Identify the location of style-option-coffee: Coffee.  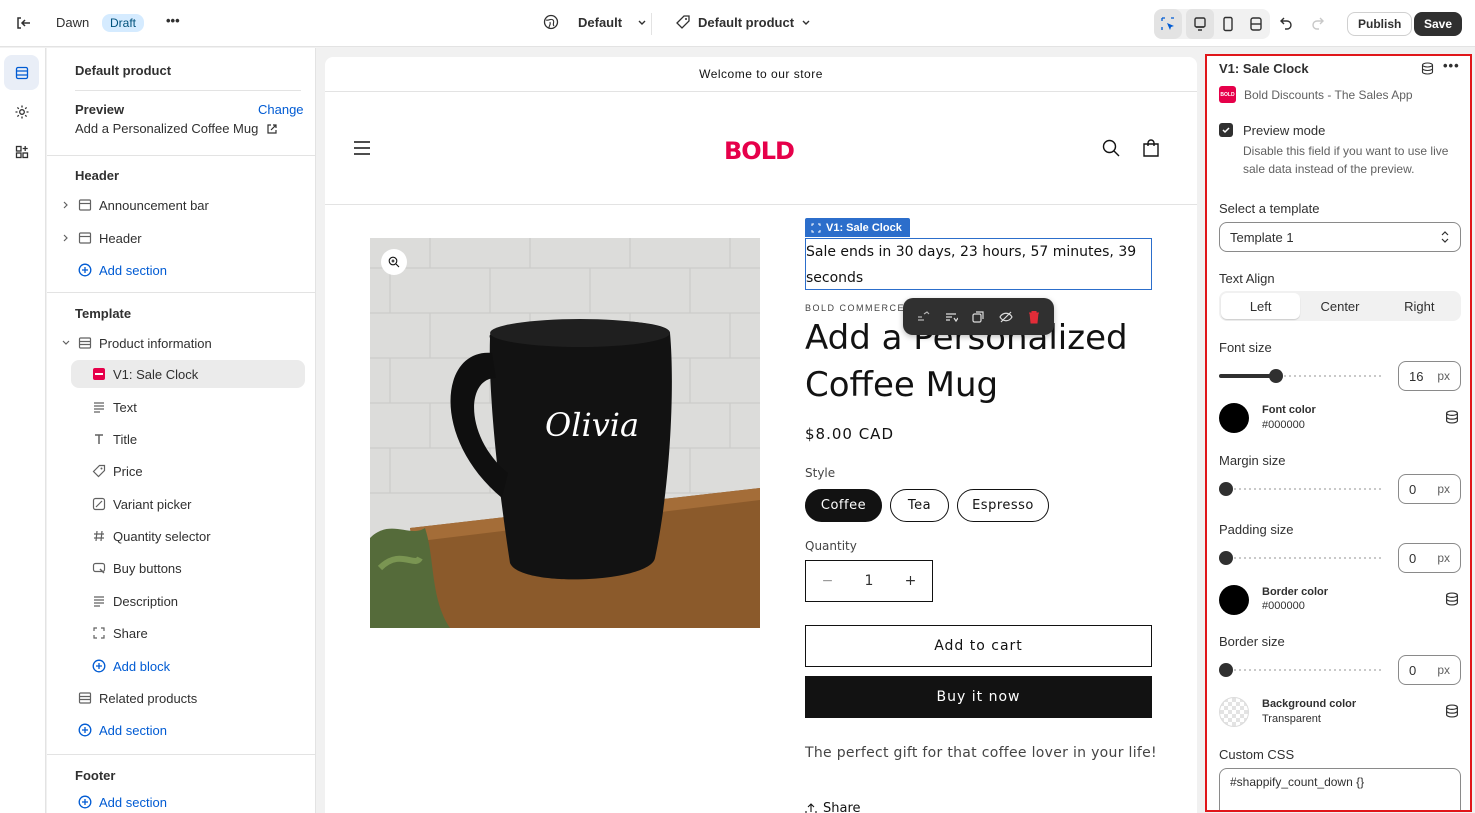
(843, 505).